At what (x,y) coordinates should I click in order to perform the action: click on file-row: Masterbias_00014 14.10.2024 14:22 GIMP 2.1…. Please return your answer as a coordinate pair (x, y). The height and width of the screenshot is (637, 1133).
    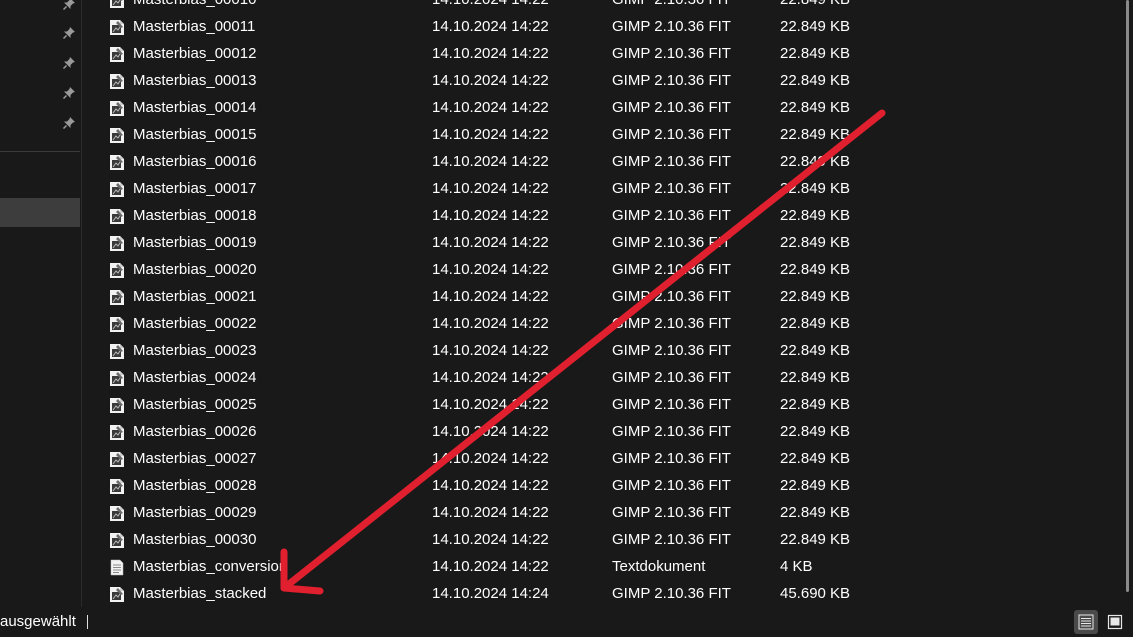
    Looking at the image, I should click on (605, 107).